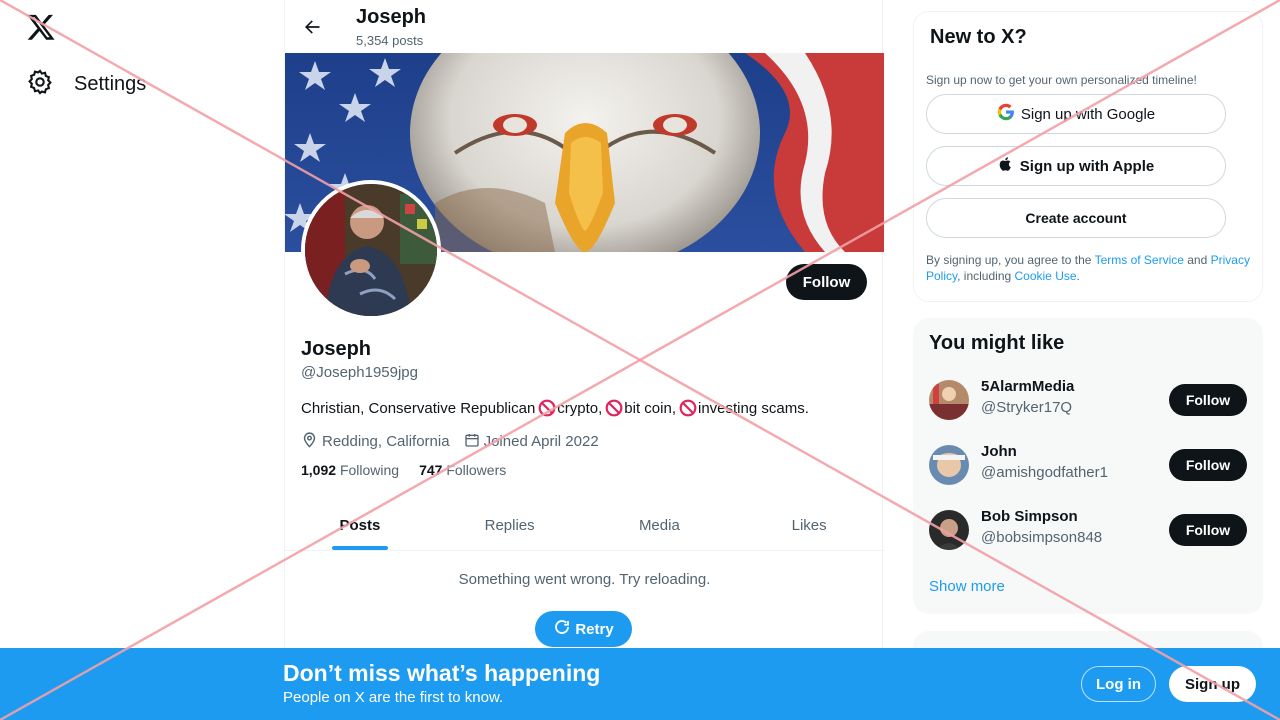 The width and height of the screenshot is (1280, 720). I want to click on location-item: Redding, California, so click(375, 441).